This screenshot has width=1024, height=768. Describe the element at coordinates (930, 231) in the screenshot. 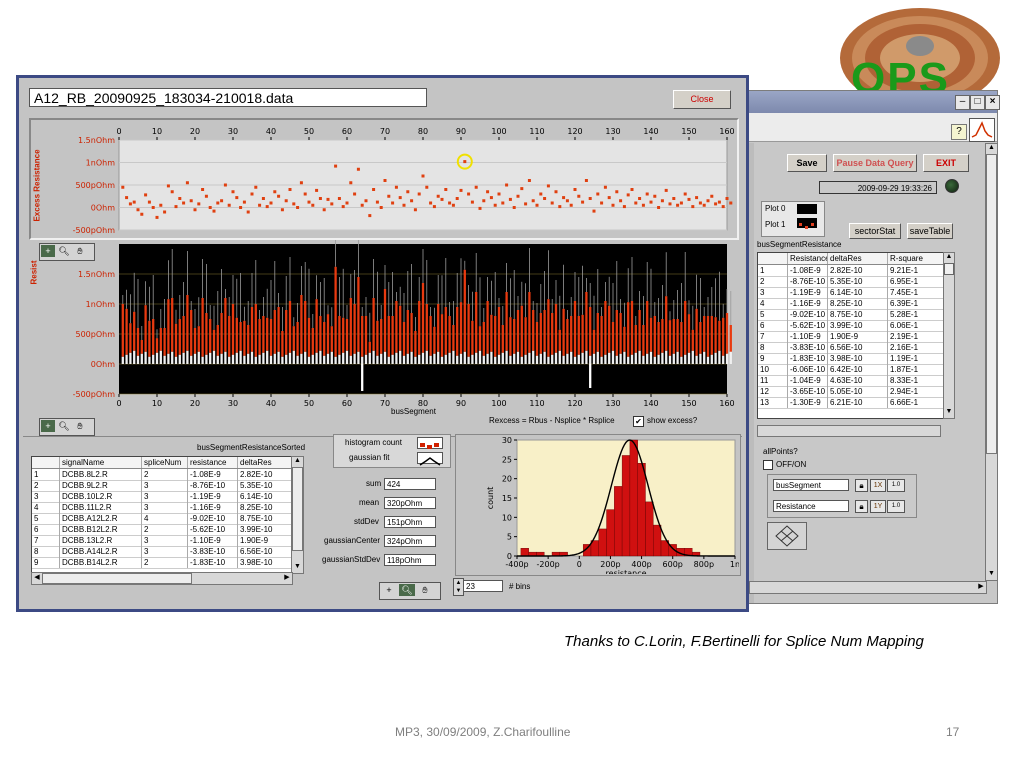

I see `save-table-button: saveTable` at that location.